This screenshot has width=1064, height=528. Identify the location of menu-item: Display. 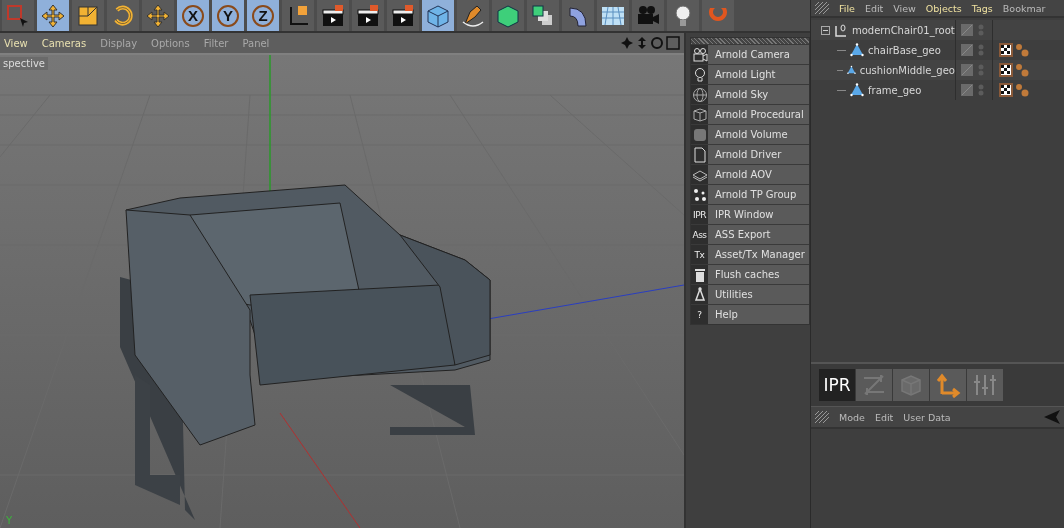
(119, 43).